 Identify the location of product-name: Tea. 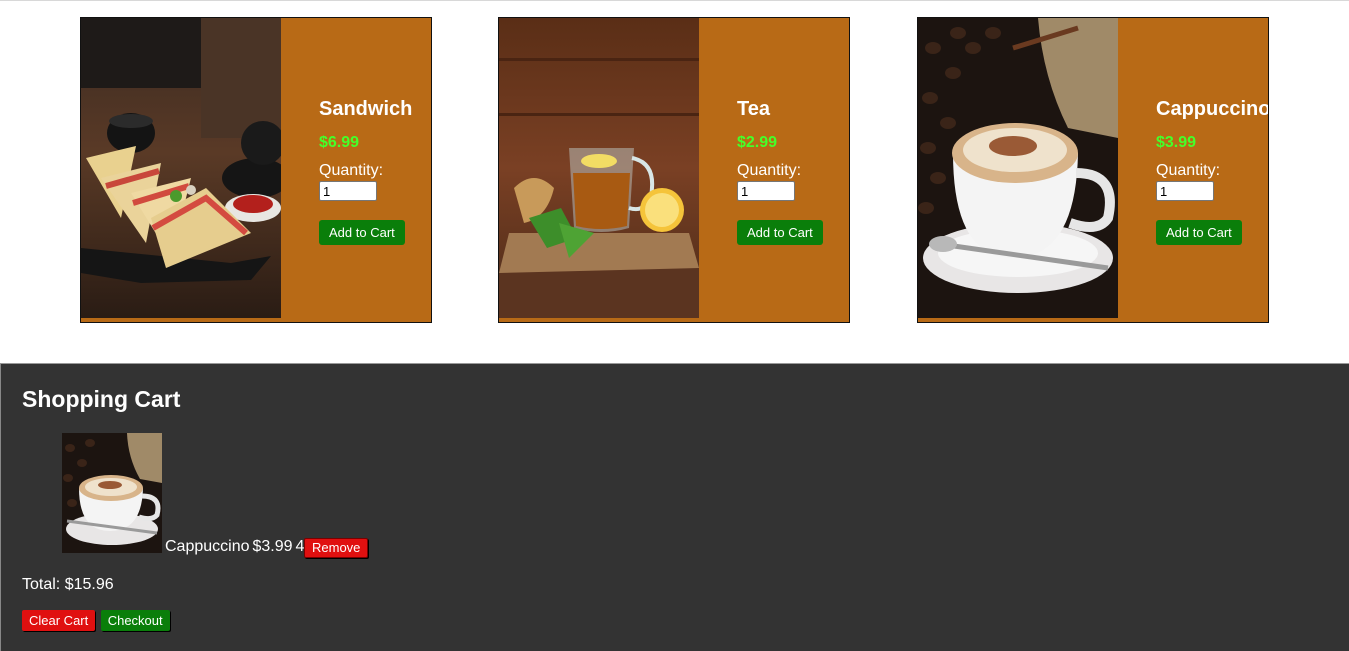
(753, 109).